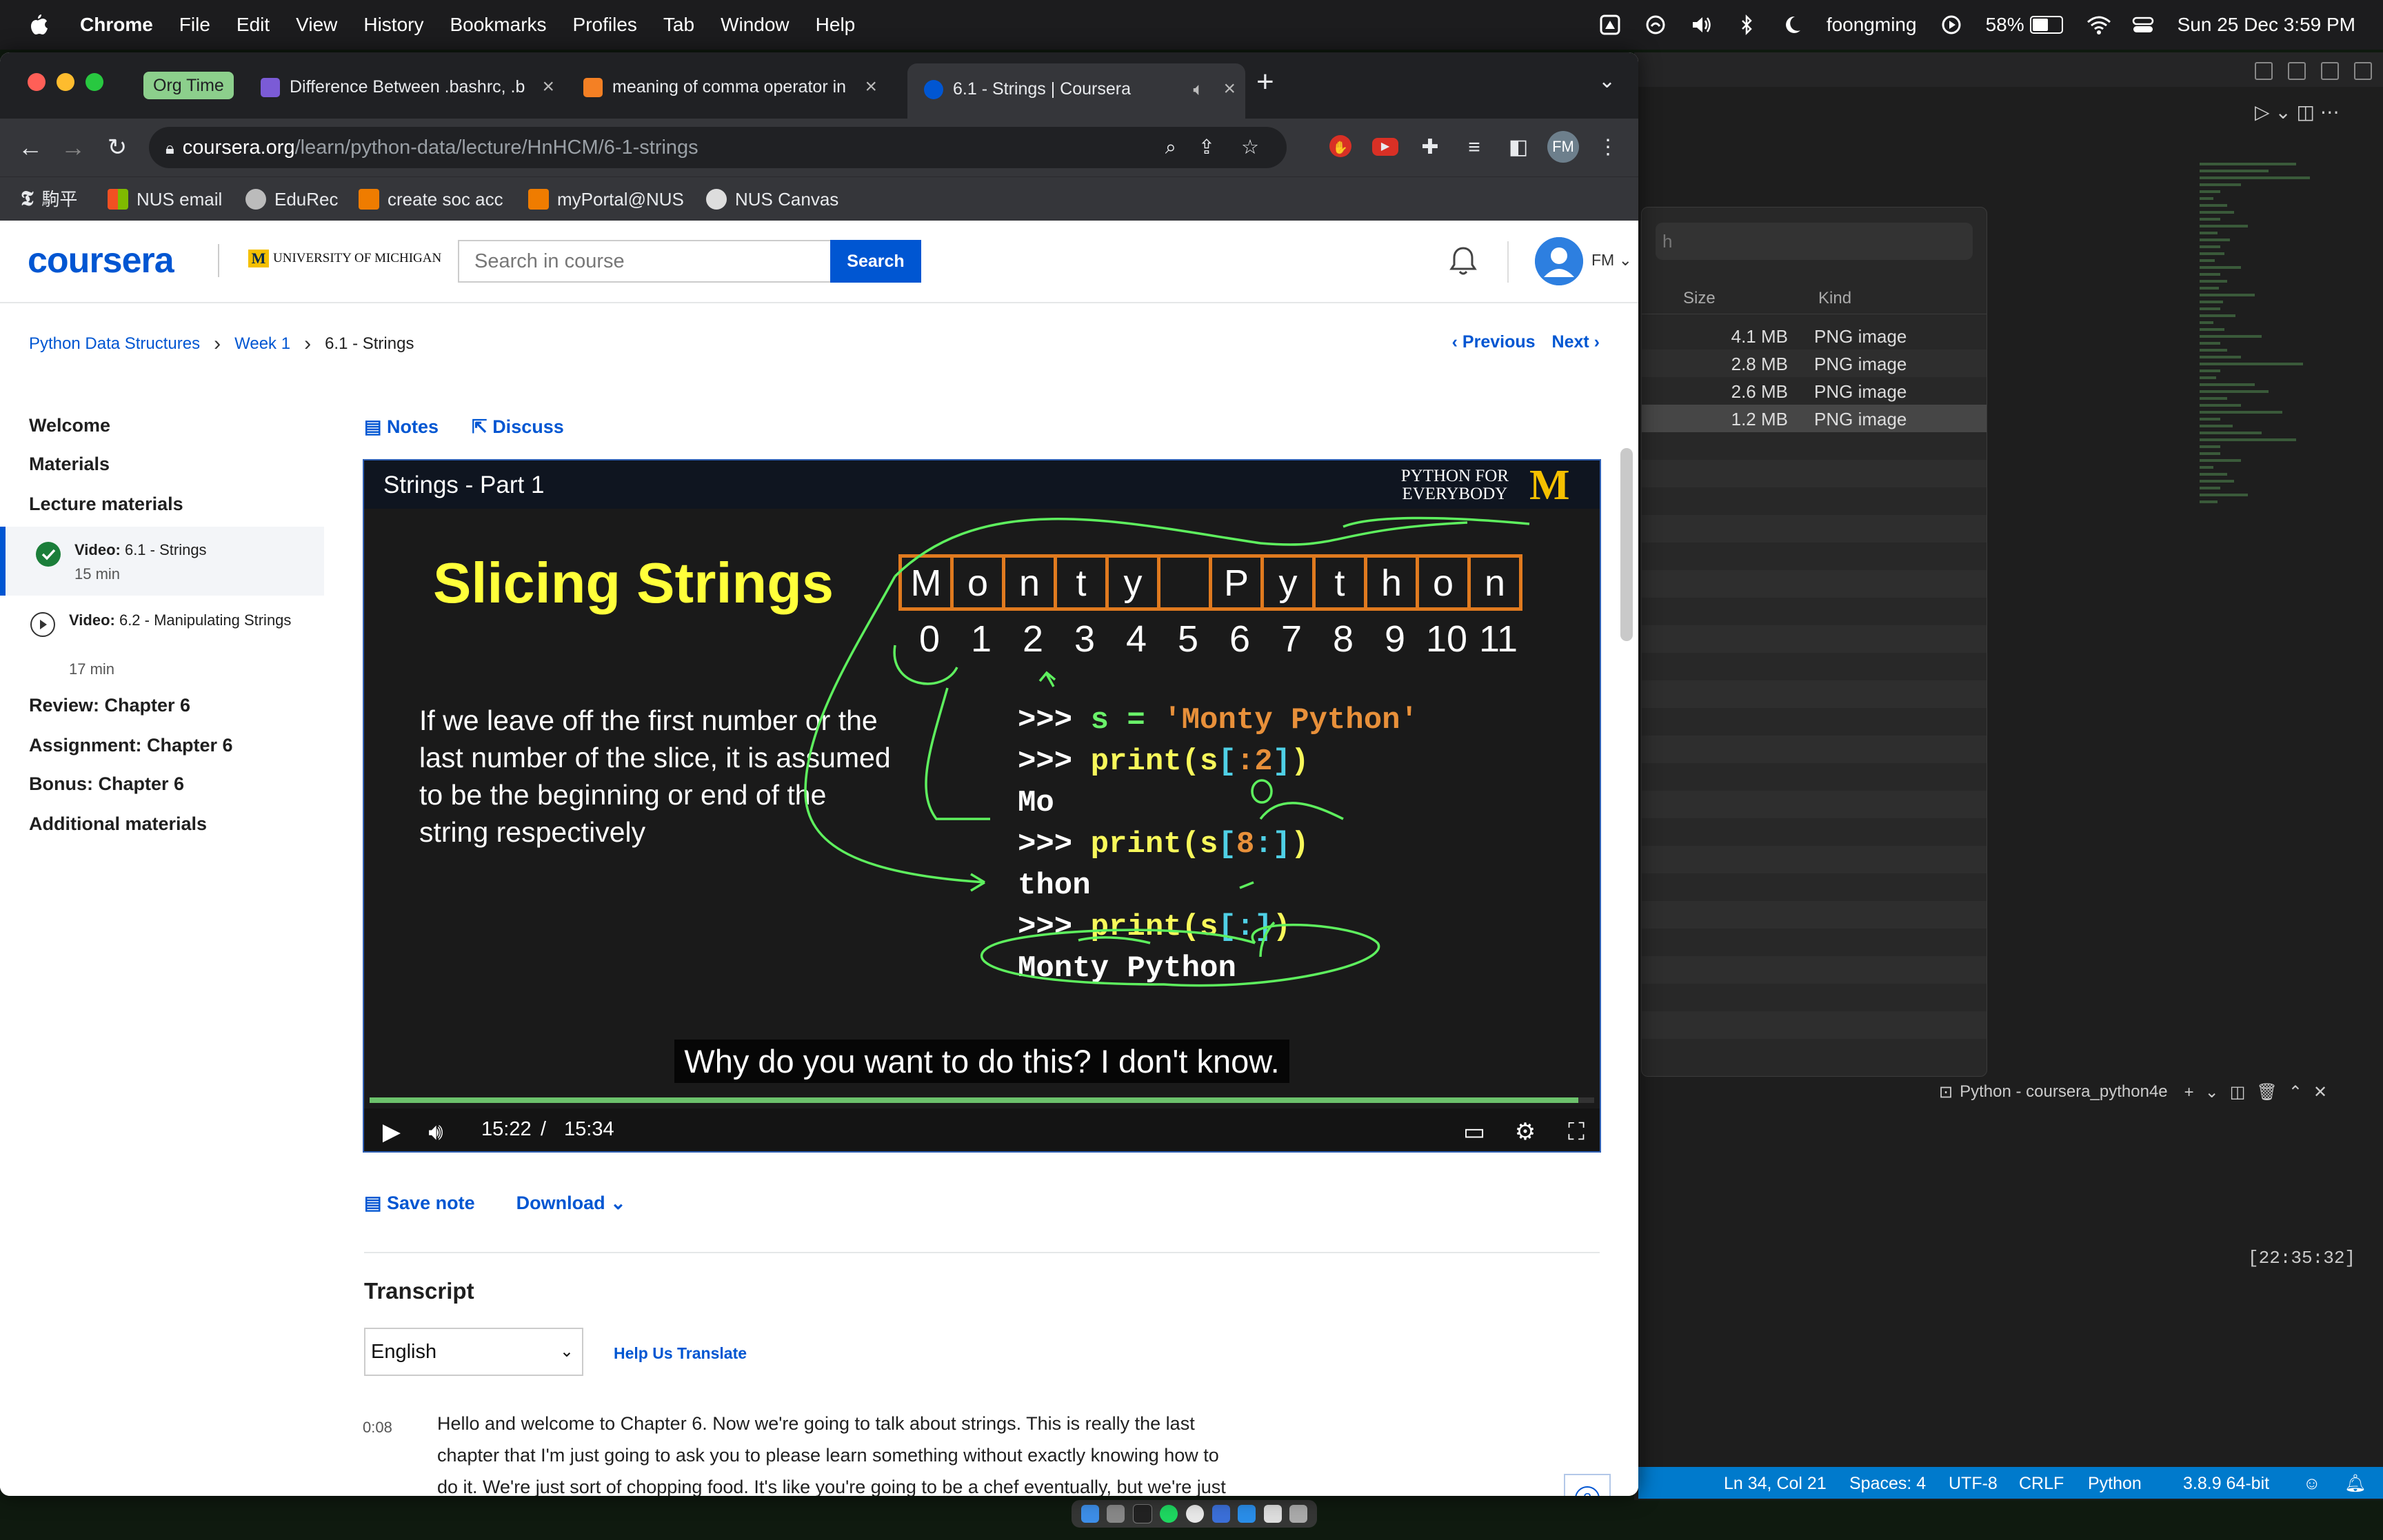 This screenshot has height=1540, width=2383. I want to click on menu-tab: Tab, so click(678, 25).